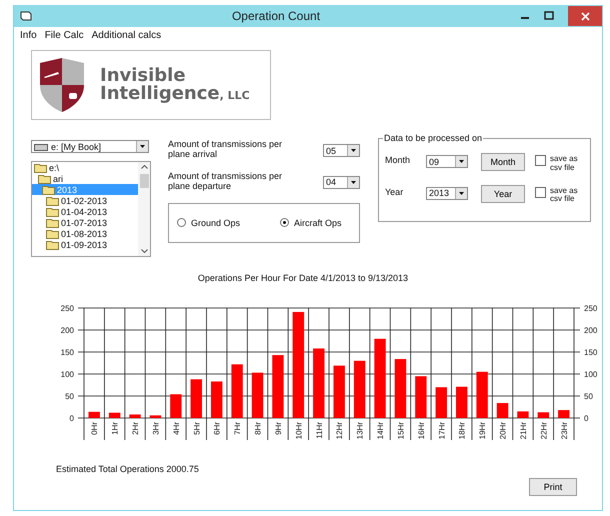  I want to click on value-dropdown: 05, so click(341, 150).